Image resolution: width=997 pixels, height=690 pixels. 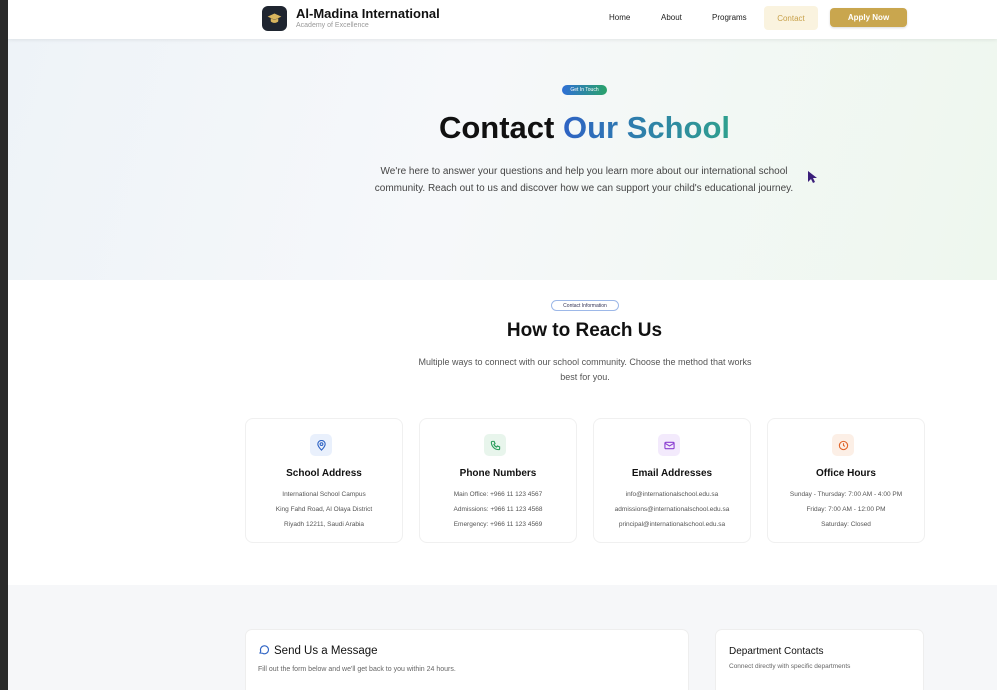 What do you see at coordinates (324, 473) in the screenshot?
I see `card-title: School Address` at bounding box center [324, 473].